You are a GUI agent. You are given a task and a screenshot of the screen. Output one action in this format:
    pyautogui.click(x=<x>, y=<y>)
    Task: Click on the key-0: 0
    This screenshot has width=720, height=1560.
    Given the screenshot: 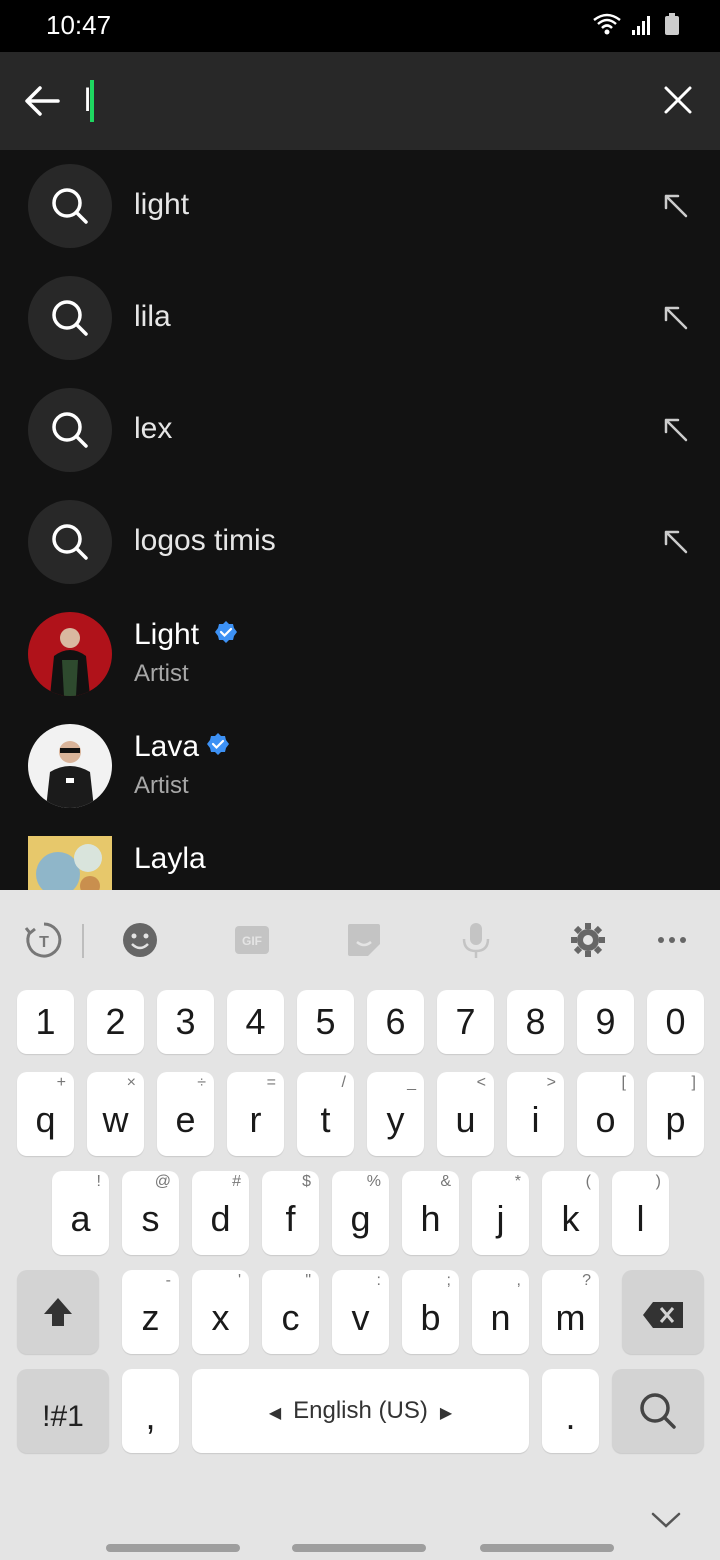 What is the action you would take?
    pyautogui.click(x=675, y=1022)
    